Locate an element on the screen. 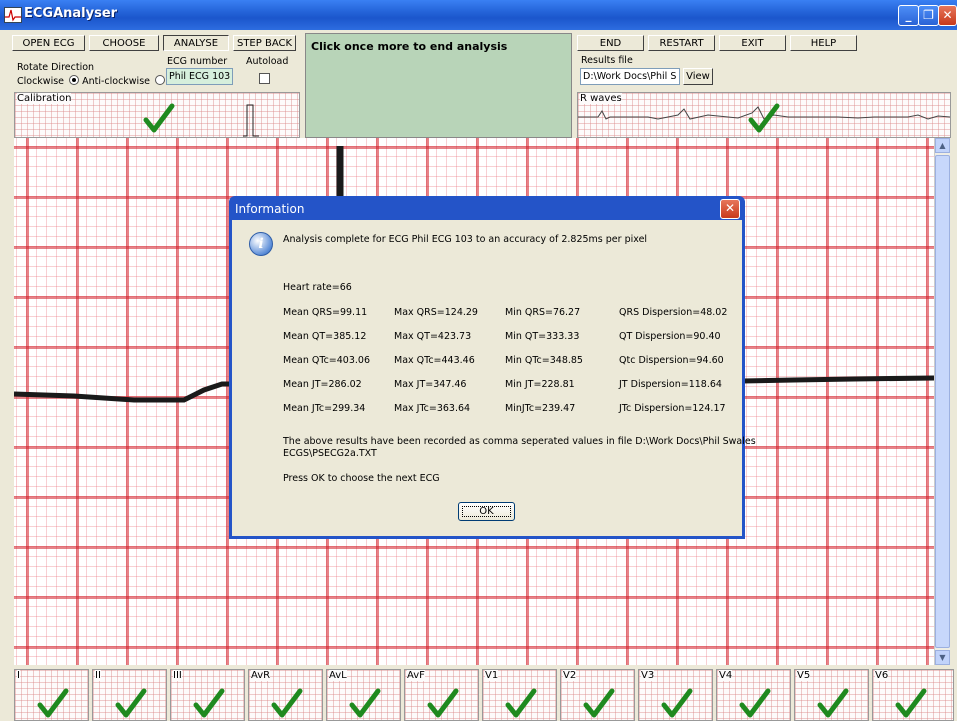 The height and width of the screenshot is (721, 957). lead-thumbnails: I II III AvR AvL AvF V1 V2 V3 V4 V5 V6 is located at coordinates (485, 695).